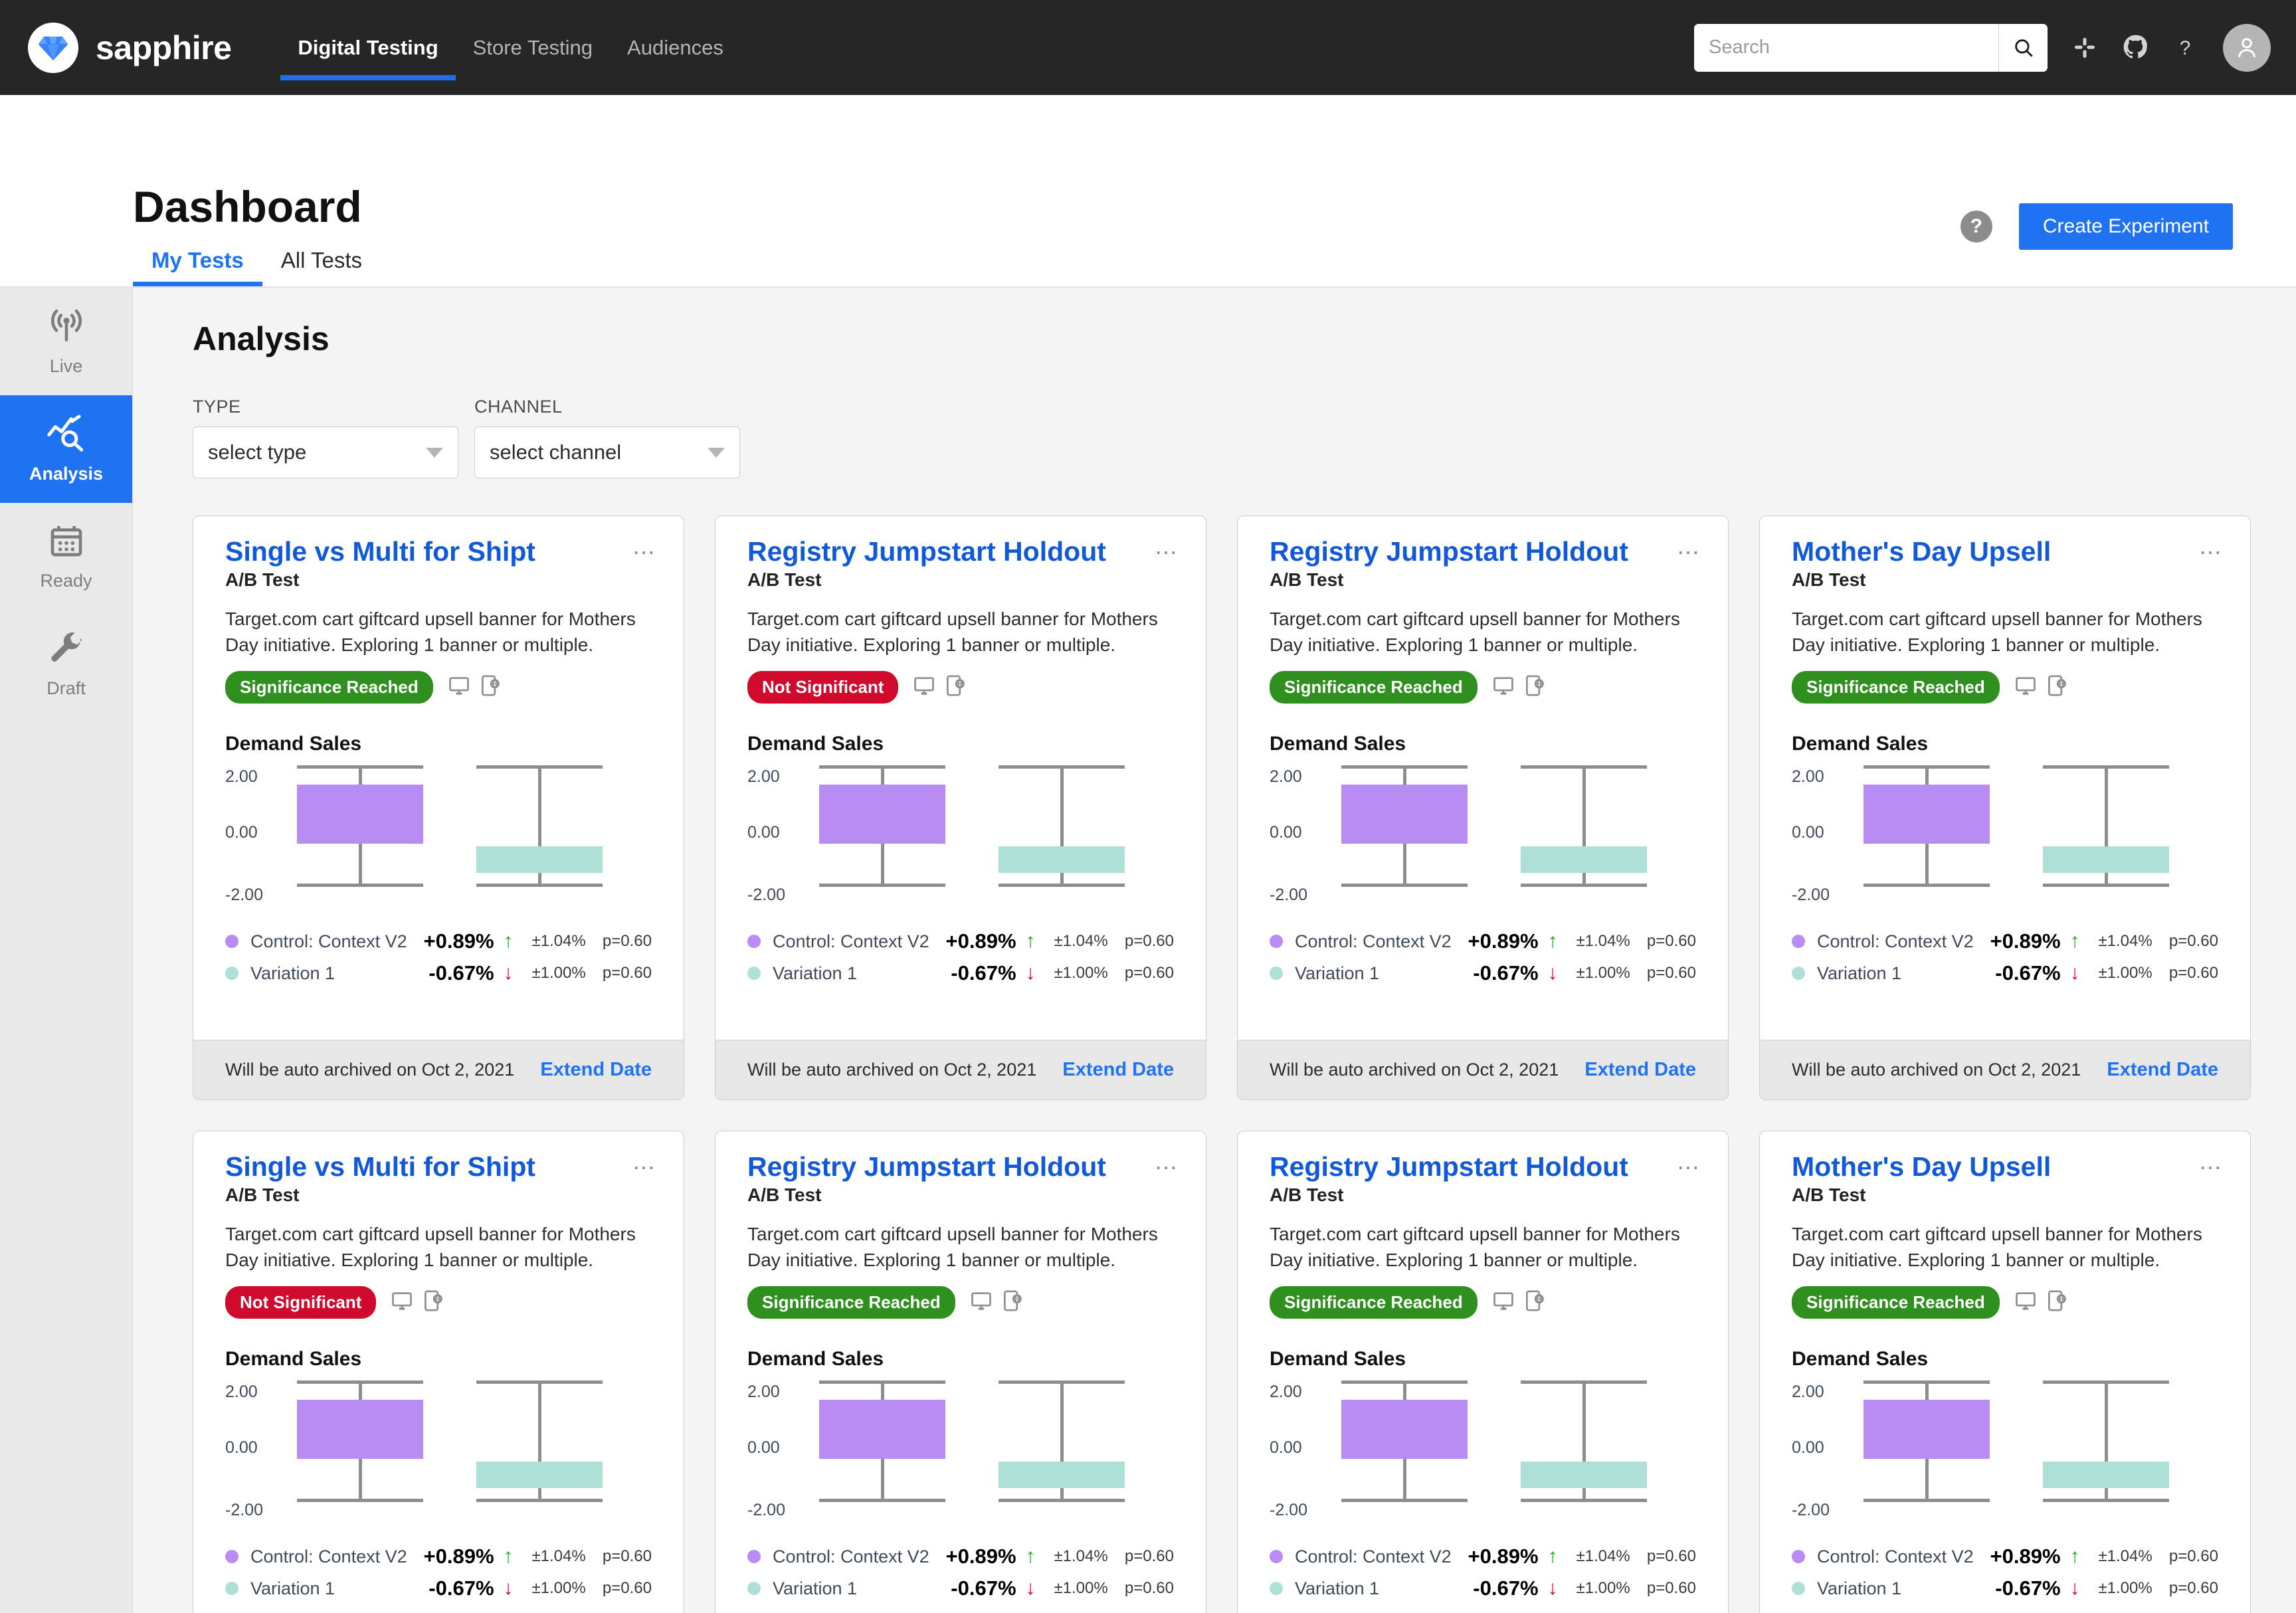  What do you see at coordinates (66, 664) in the screenshot?
I see `sidebar-item-draft: Draft` at bounding box center [66, 664].